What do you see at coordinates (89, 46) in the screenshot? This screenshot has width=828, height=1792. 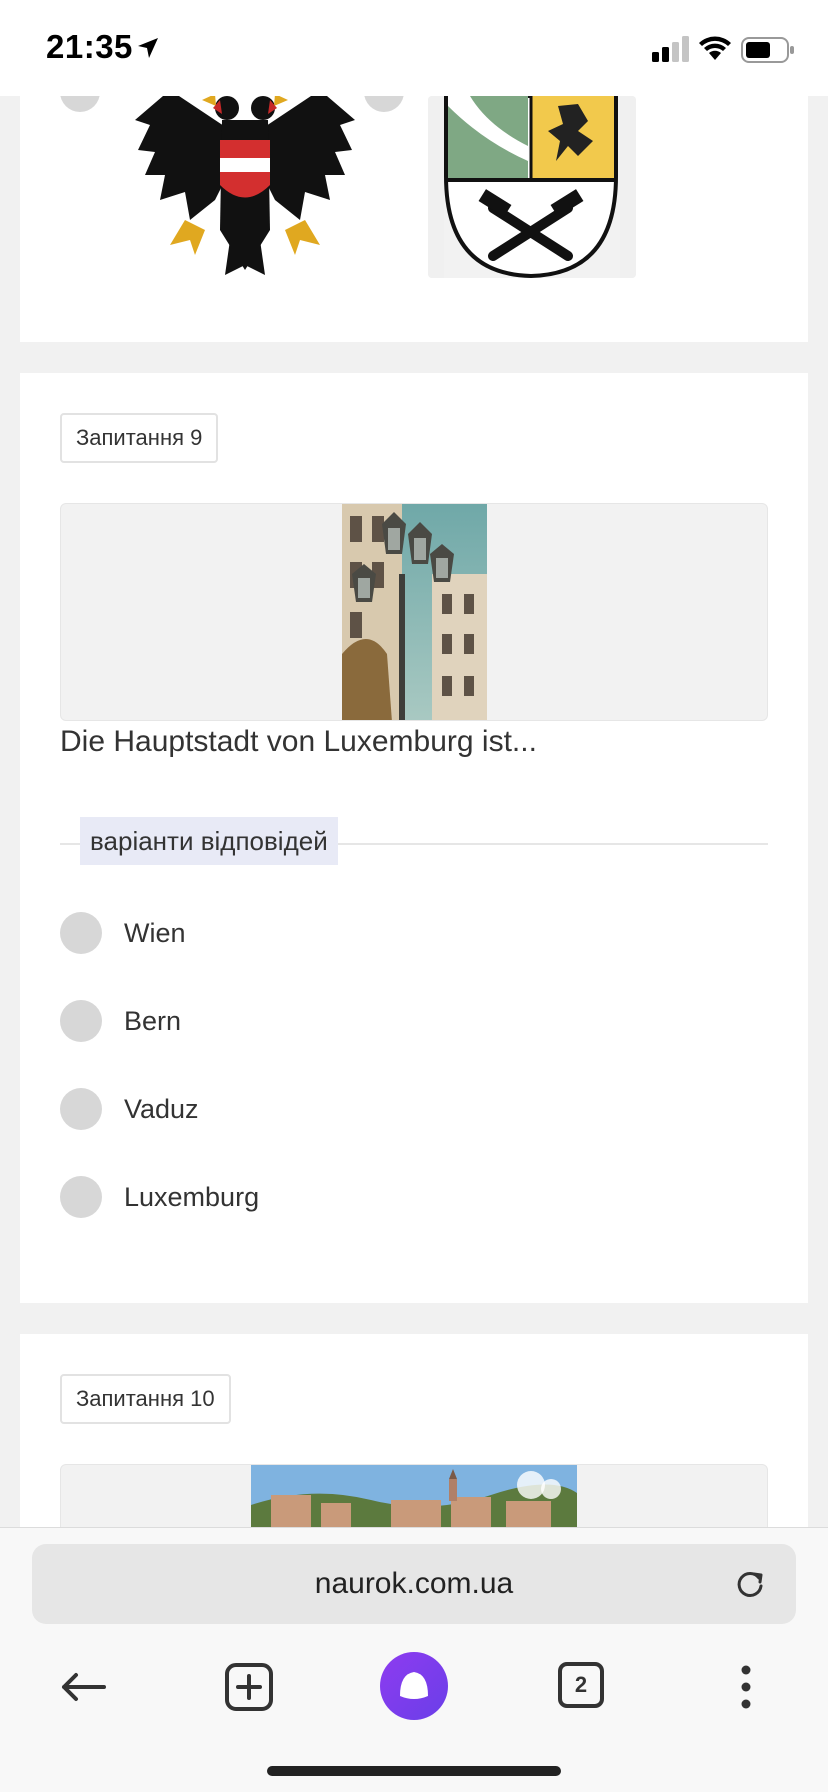 I see `status-time: 21:35` at bounding box center [89, 46].